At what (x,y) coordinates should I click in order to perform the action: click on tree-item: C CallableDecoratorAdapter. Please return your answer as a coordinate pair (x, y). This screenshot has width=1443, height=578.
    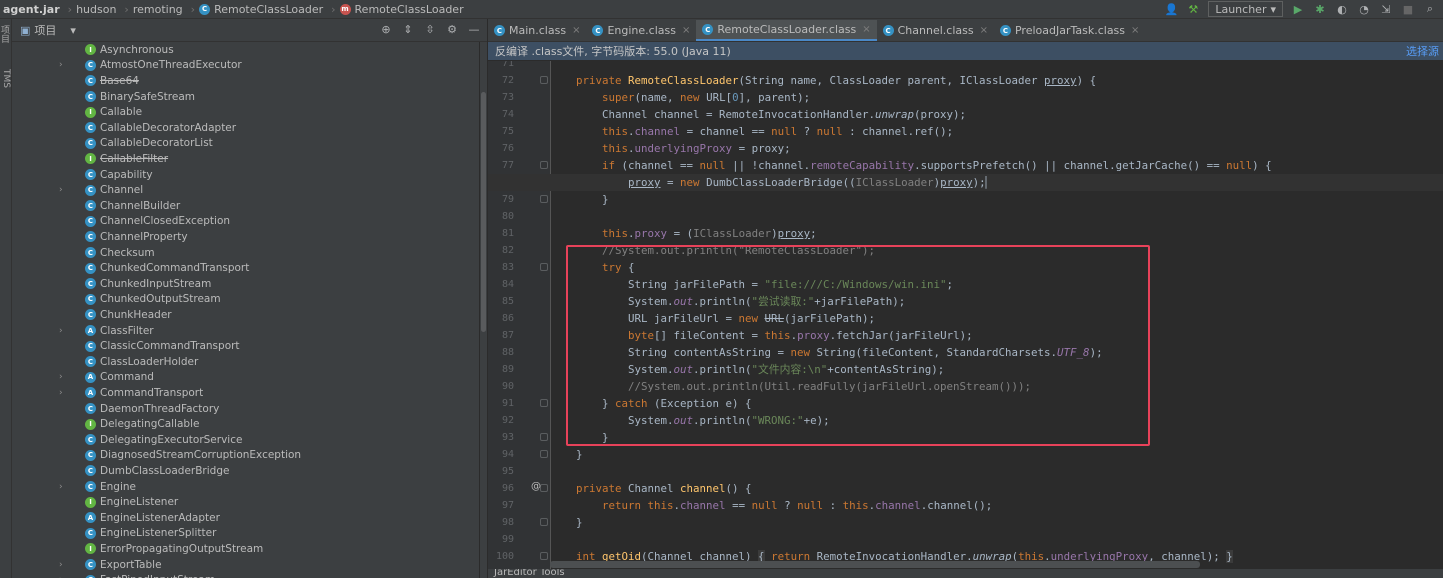
    Looking at the image, I should click on (245, 128).